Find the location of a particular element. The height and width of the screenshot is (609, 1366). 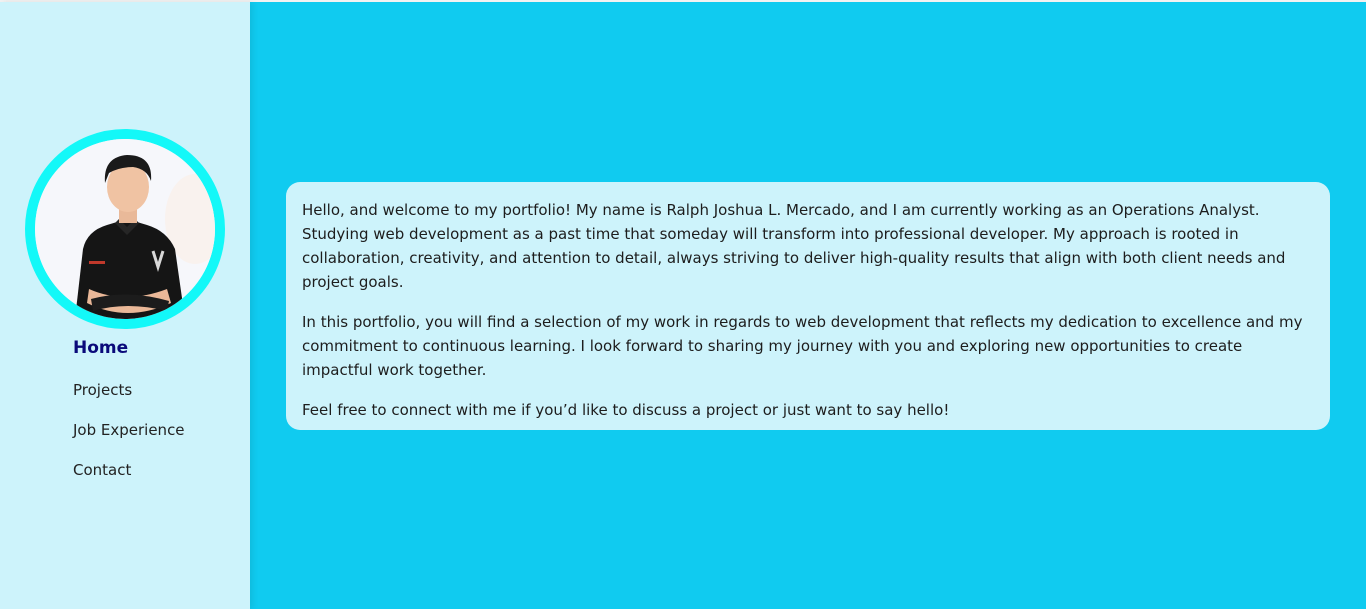

profile-photo is located at coordinates (125, 229).